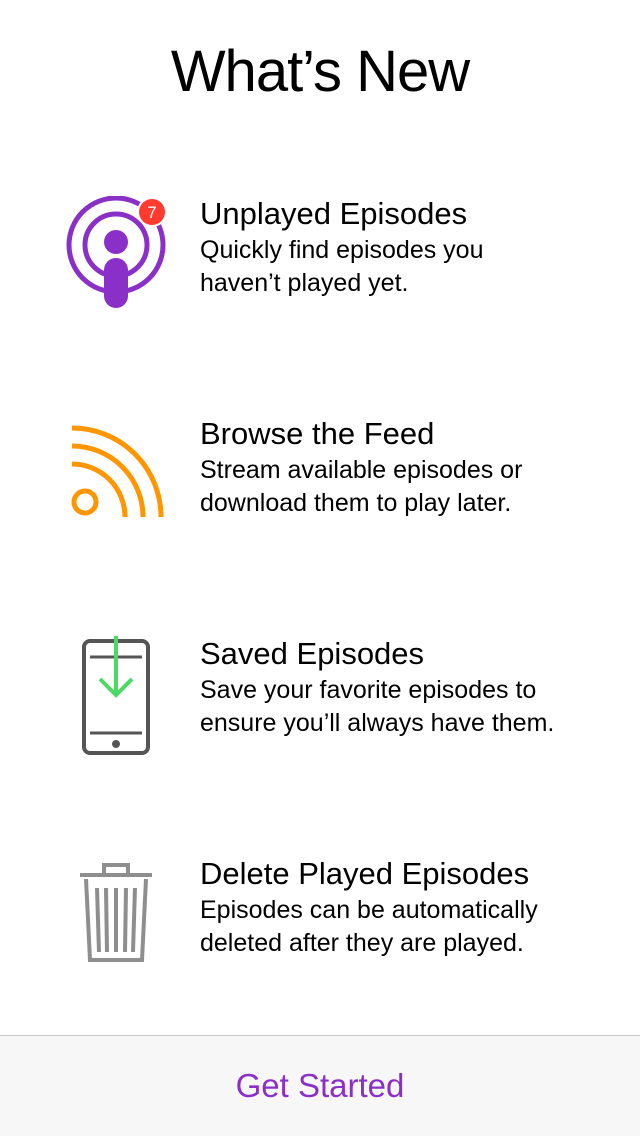  I want to click on feature-title: Delete Played Episodes, so click(365, 873).